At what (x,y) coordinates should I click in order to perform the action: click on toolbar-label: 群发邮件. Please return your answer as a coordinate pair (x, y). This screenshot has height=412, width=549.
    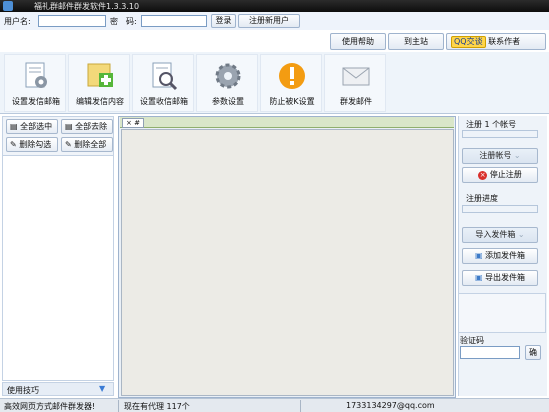
    Looking at the image, I should click on (356, 101).